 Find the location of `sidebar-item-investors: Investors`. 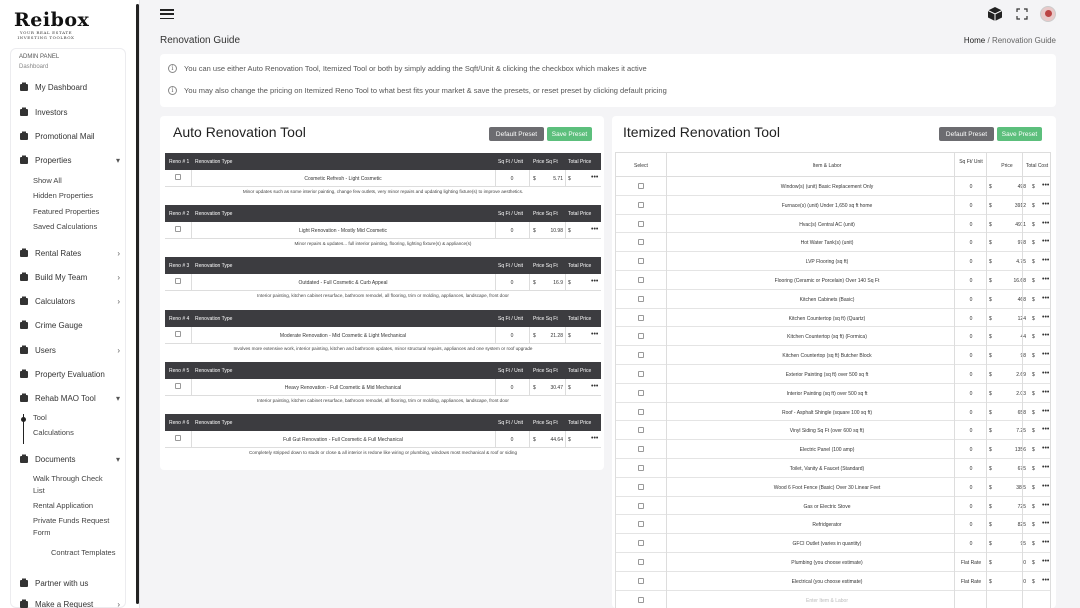

sidebar-item-investors: Investors is located at coordinates (70, 112).